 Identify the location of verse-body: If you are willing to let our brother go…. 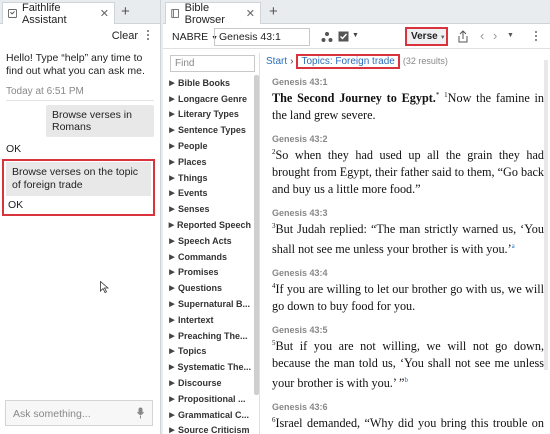
(408, 298).